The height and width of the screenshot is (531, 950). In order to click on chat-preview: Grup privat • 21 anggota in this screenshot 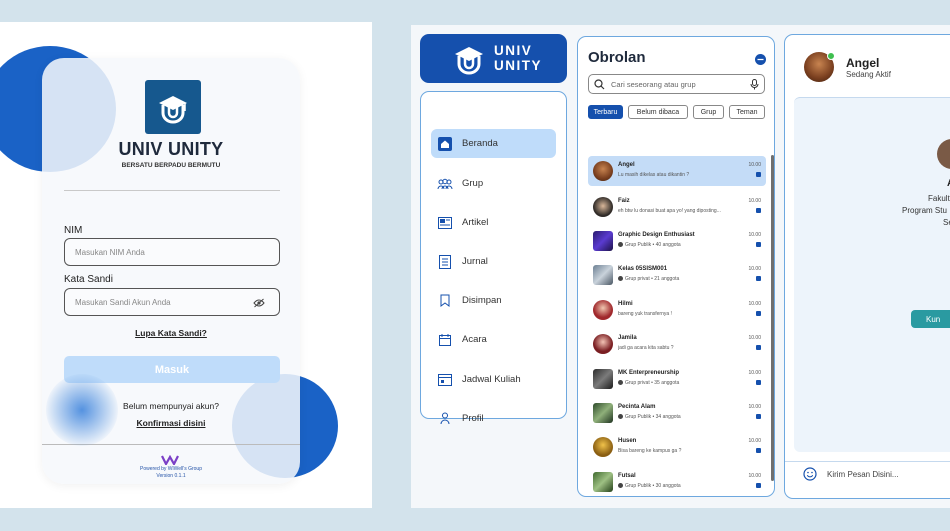, I will do `click(680, 279)`.